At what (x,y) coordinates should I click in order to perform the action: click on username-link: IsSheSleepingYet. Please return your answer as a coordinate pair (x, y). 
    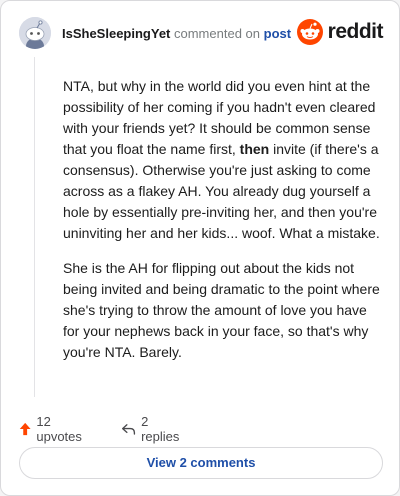
    Looking at the image, I should click on (116, 33).